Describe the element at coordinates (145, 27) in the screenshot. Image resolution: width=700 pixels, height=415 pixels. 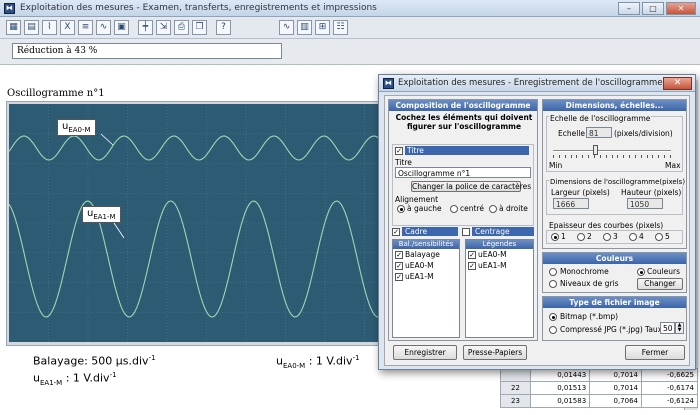
I see `cursor-icon: ┿` at that location.